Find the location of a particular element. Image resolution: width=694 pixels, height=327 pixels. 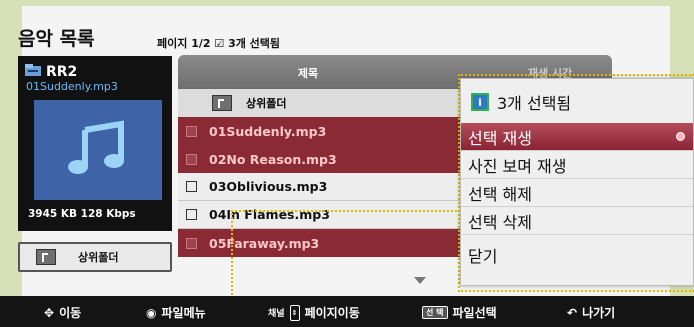

menu-item-play-selected: 선택 재생 is located at coordinates (577, 137).